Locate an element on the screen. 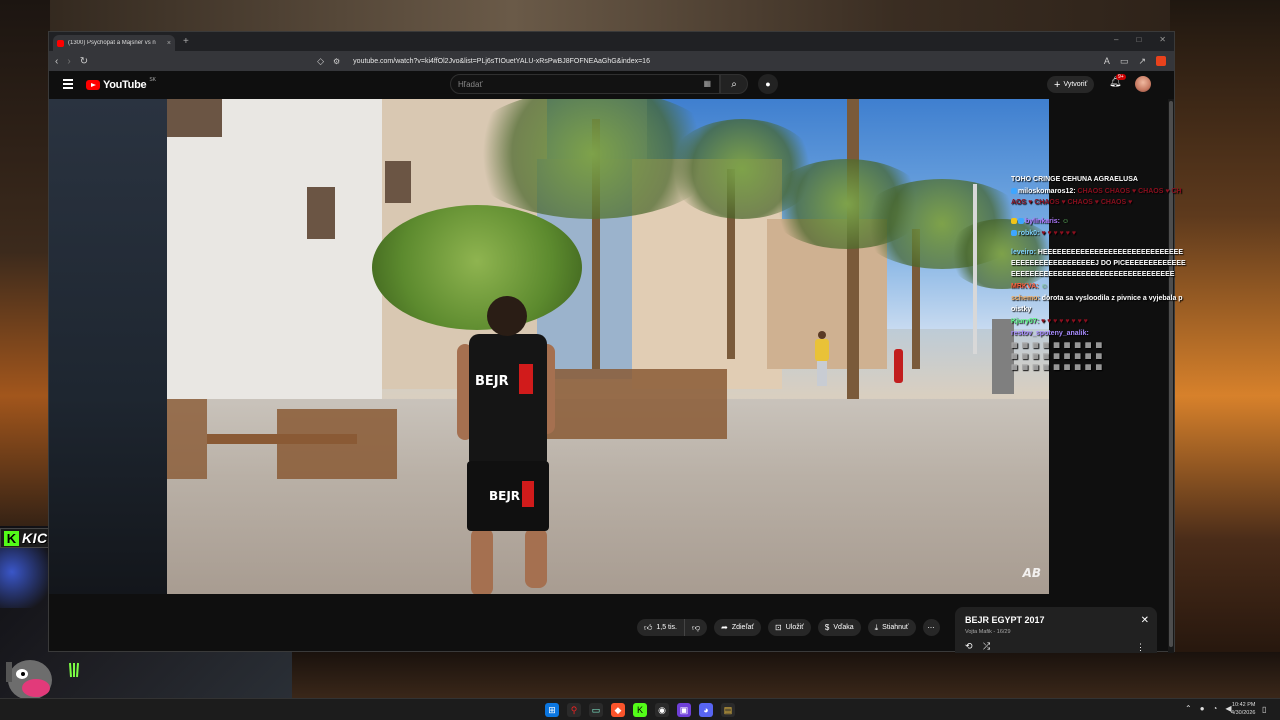 The width and height of the screenshot is (1280, 720). close-window-button: ✕ is located at coordinates (1162, 39).